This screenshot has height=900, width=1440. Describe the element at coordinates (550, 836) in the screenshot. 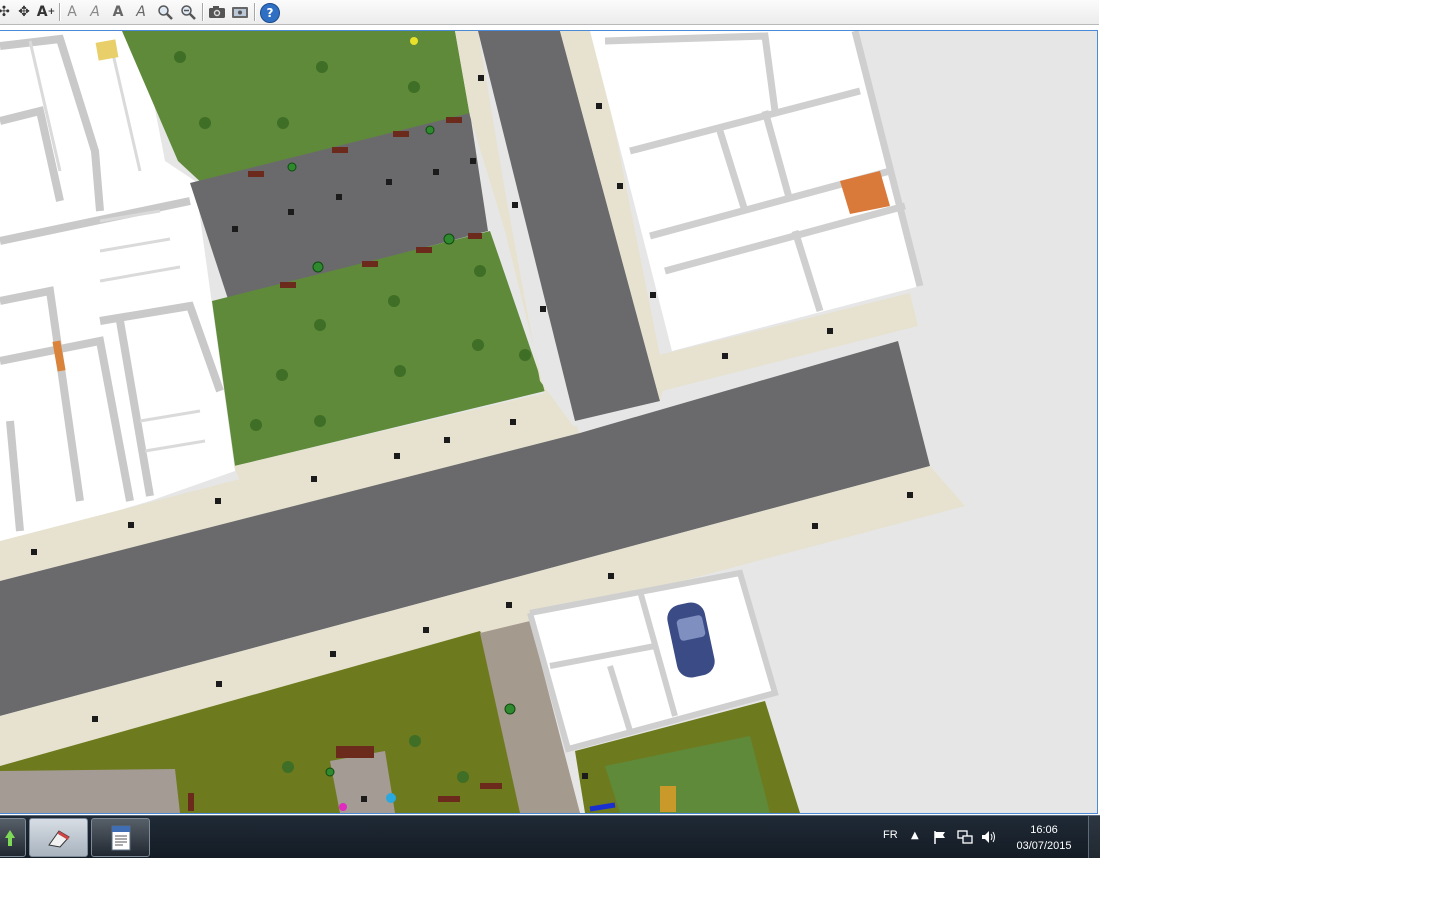

I see `windows-taskbar: FR ▲ 16:06 03/07/2015` at that location.